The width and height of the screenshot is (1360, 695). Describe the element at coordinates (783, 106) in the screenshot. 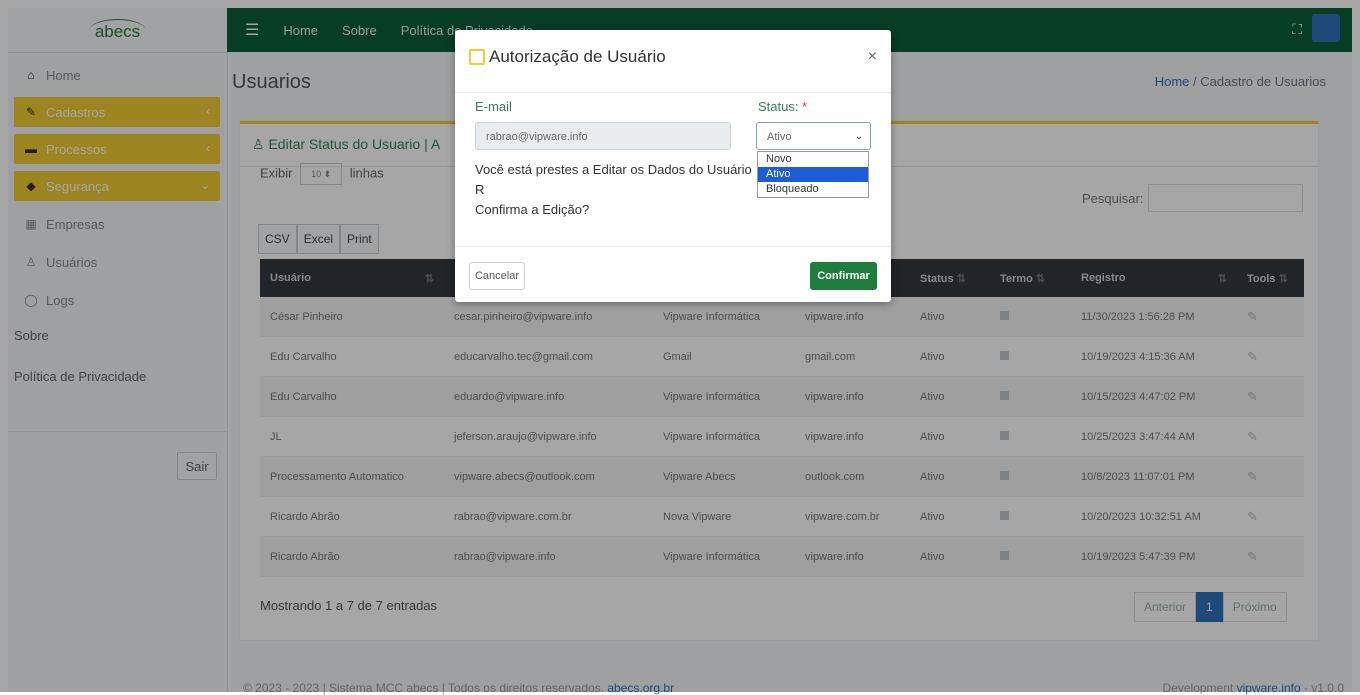

I see `status-label: Status: *` at that location.